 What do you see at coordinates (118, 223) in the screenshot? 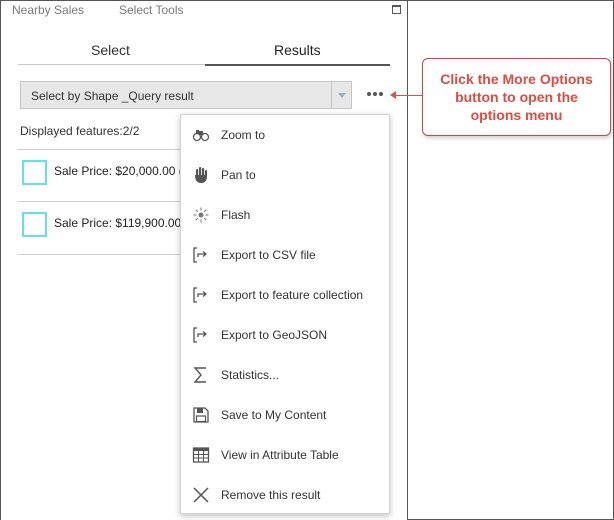
I see `result-item-label: Sale Price: $119,900.00` at bounding box center [118, 223].